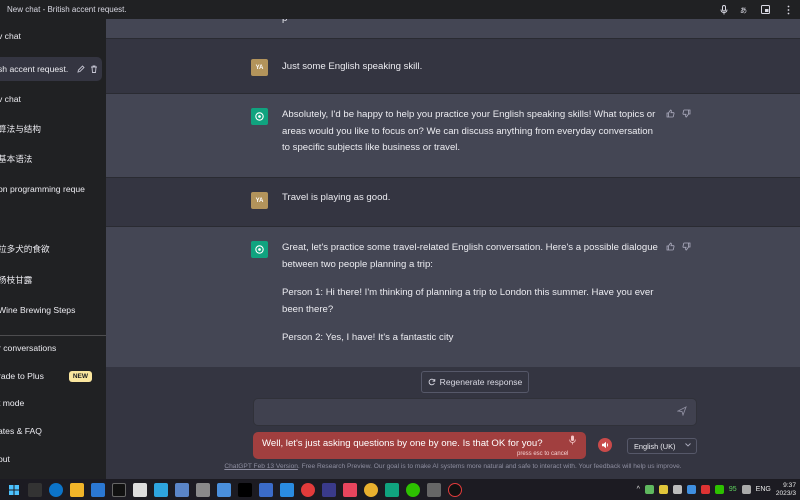  I want to click on mail-icon, so click(98, 489).